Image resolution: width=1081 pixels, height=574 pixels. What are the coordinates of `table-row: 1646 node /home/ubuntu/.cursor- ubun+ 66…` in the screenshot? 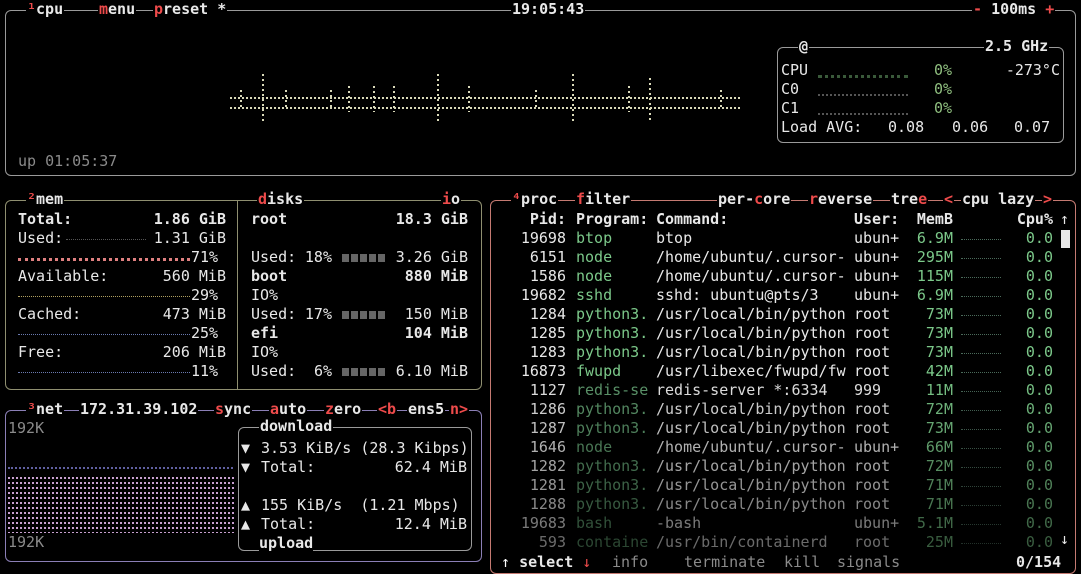 It's located at (772, 447).